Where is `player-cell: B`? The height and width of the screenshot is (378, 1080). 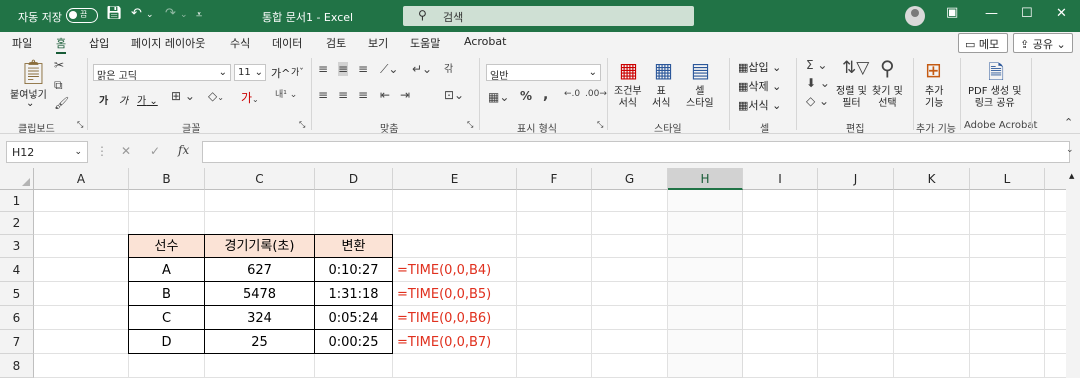 player-cell: B is located at coordinates (166, 293).